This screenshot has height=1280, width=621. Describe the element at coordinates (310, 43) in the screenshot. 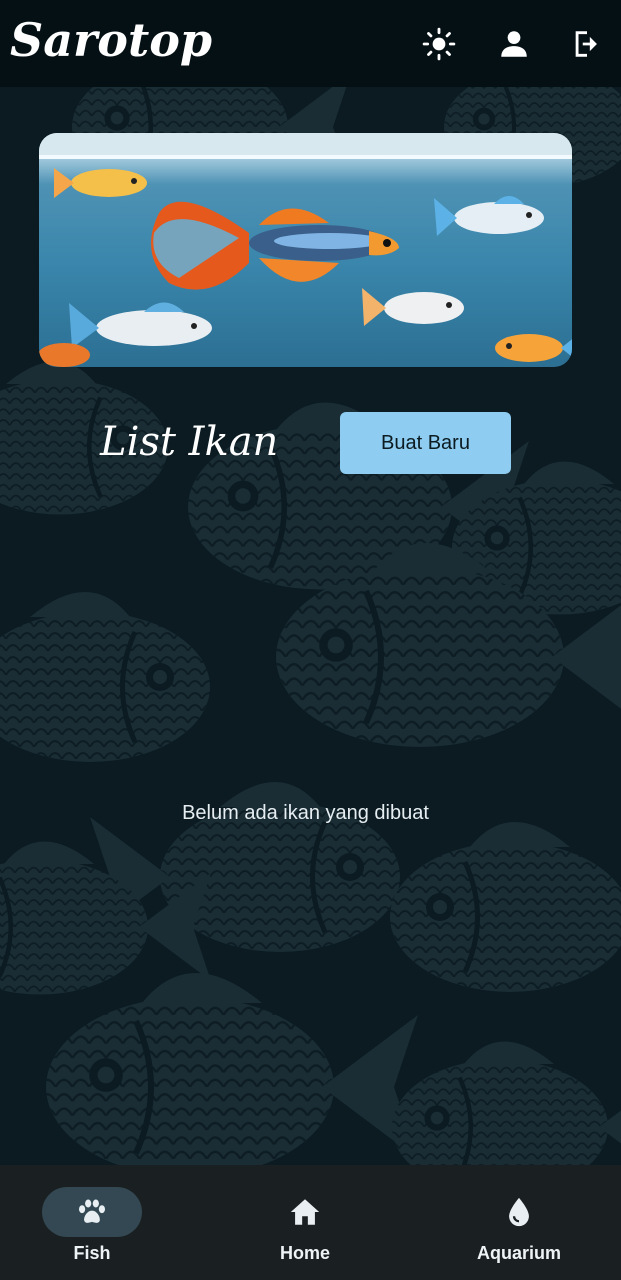

I see `app-bar: Sarotop` at that location.